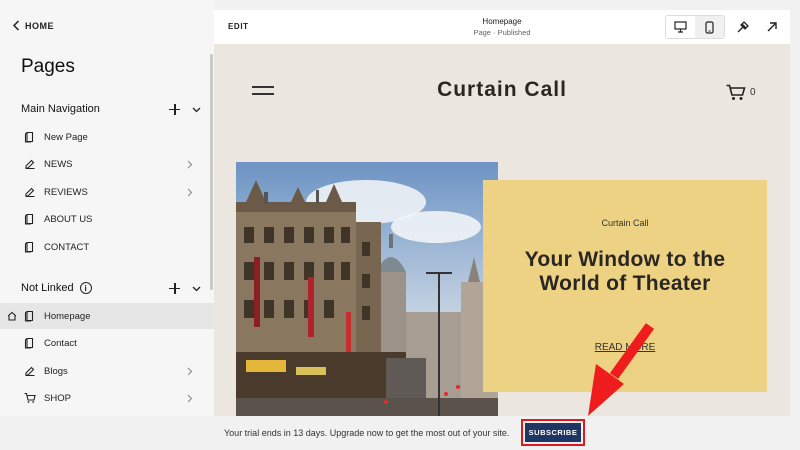 The height and width of the screenshot is (450, 800). Describe the element at coordinates (107, 371) in the screenshot. I see `sidebar-item-blogs: Blogs` at that location.